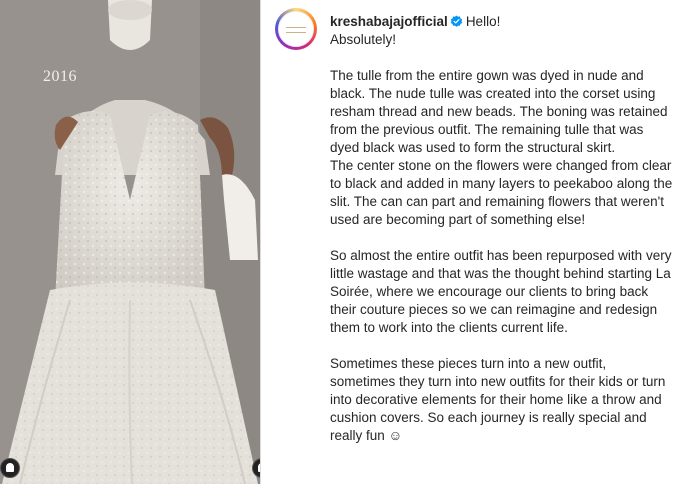 This screenshot has width=679, height=484. I want to click on divider, so click(260, 242).